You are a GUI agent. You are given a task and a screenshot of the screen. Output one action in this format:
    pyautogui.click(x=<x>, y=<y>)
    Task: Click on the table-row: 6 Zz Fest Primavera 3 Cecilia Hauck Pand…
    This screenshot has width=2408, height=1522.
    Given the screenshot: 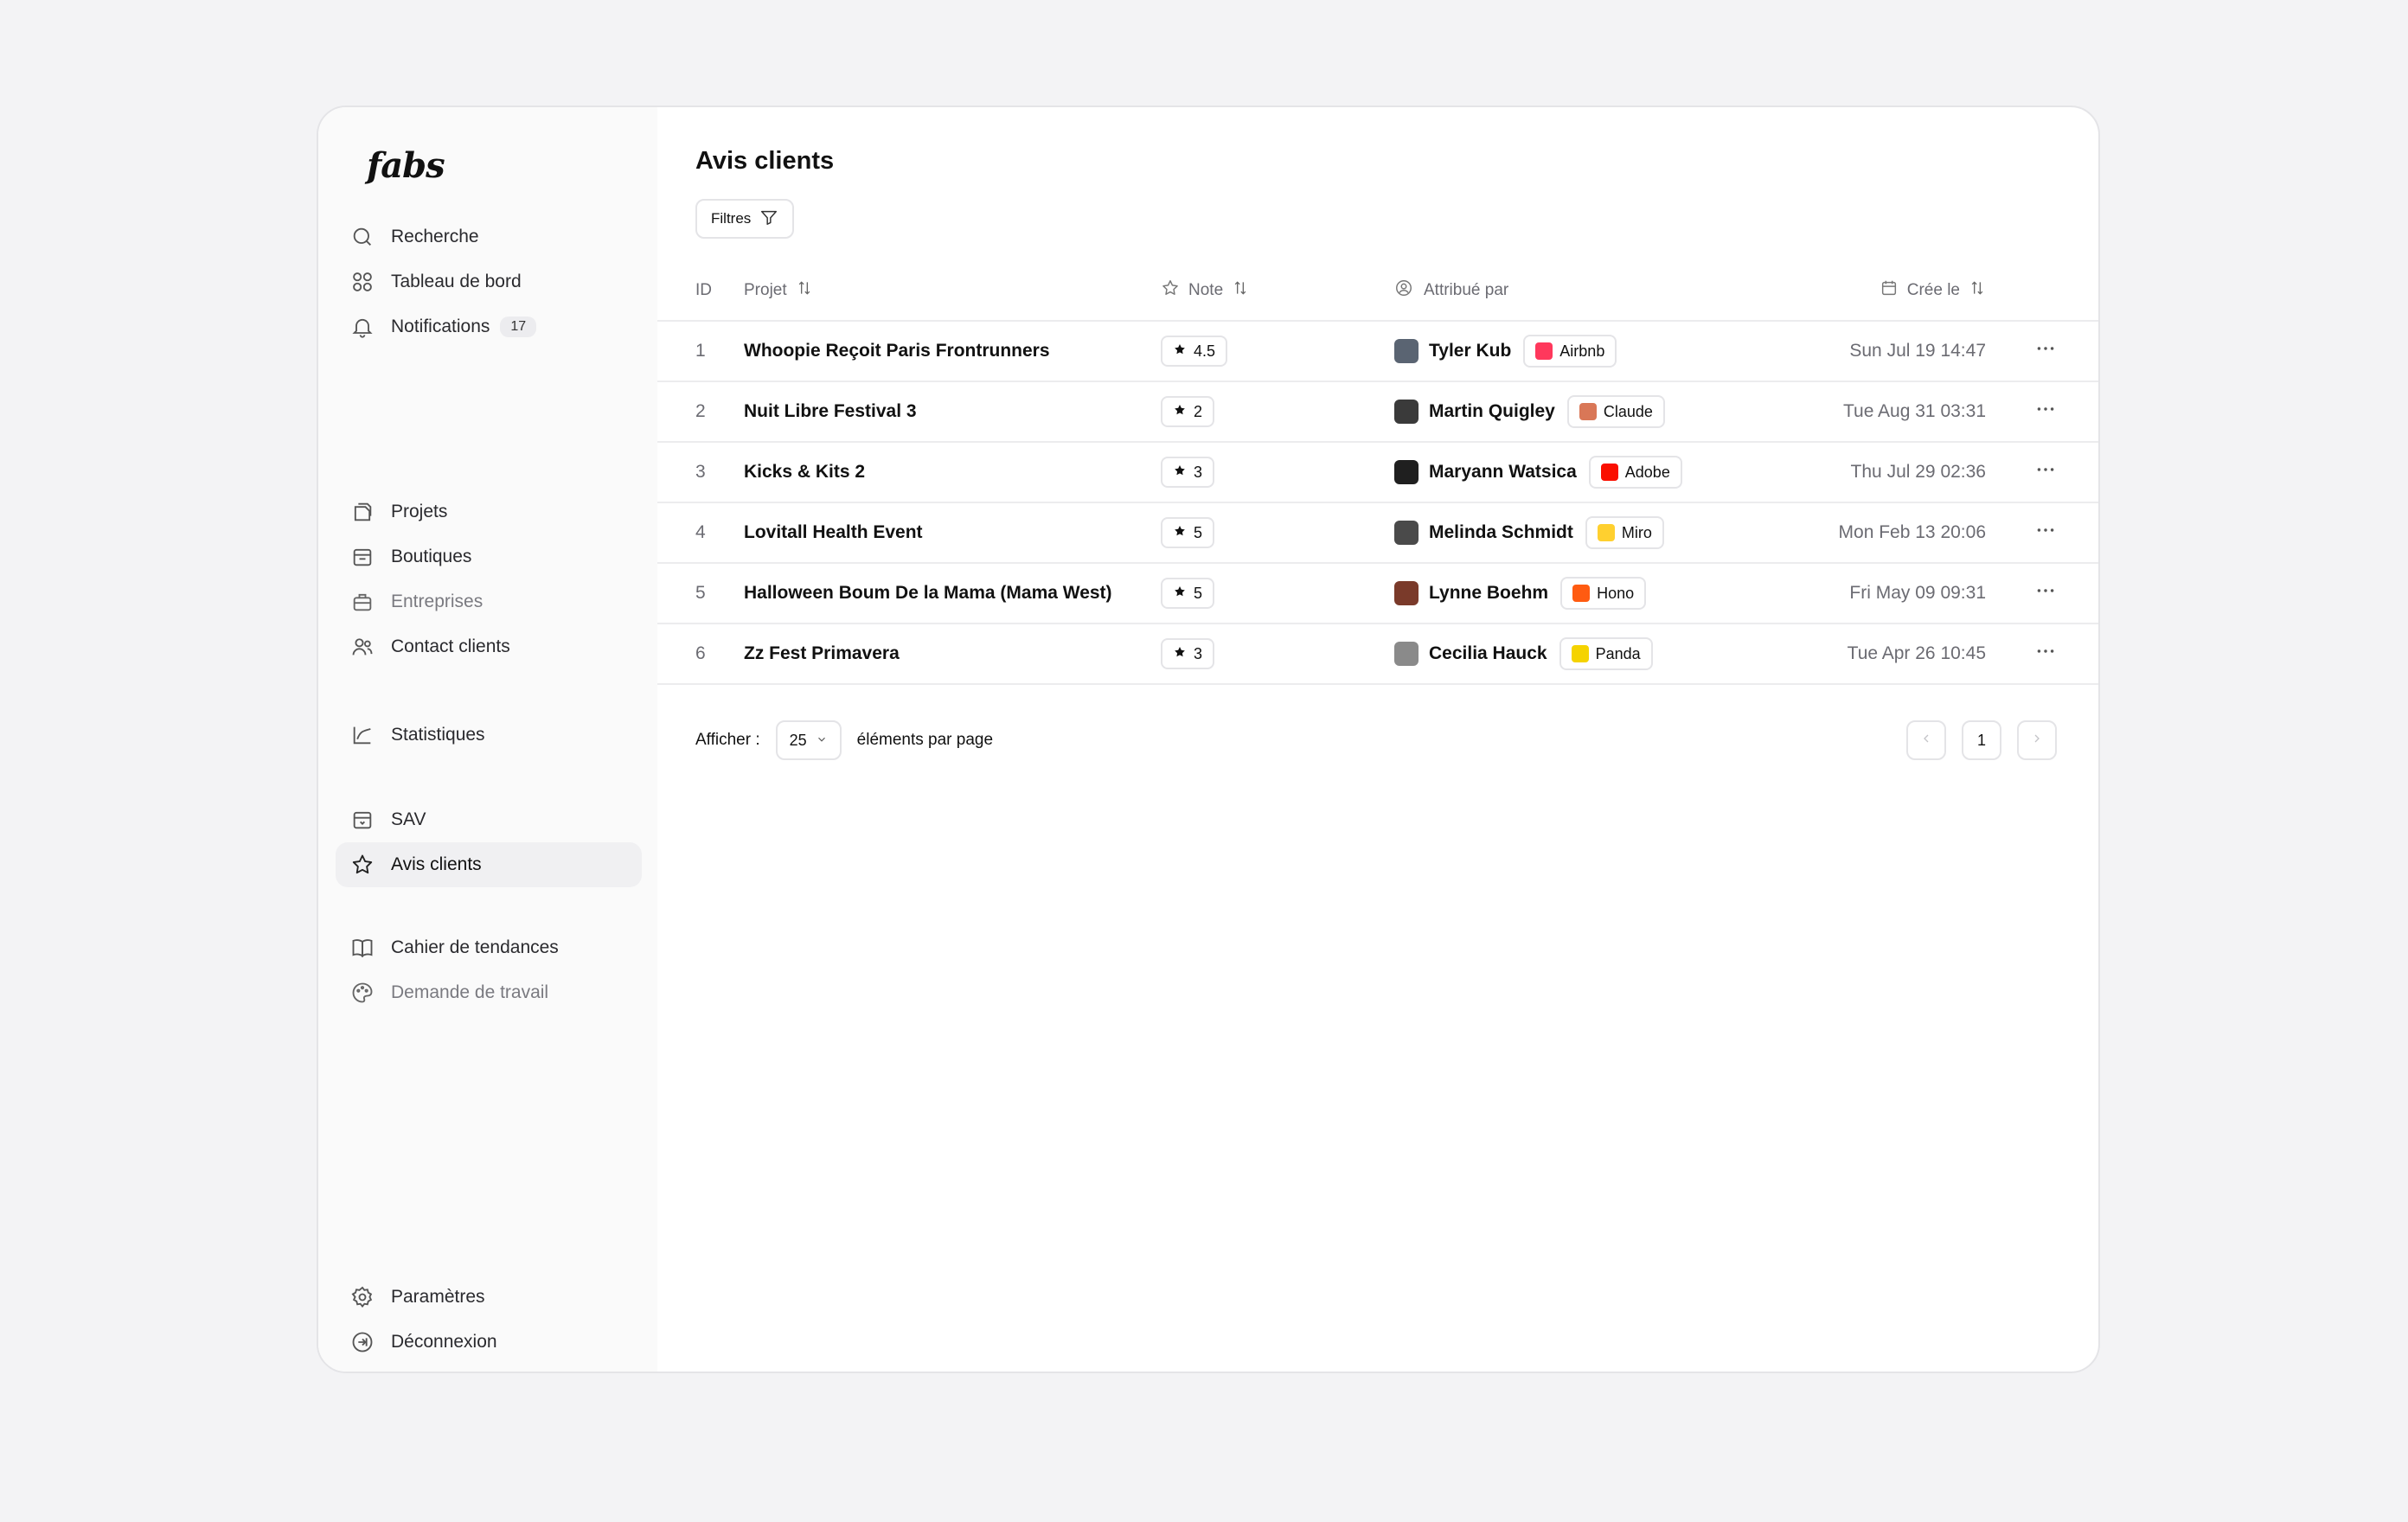 What is the action you would take?
    pyautogui.click(x=1377, y=654)
    